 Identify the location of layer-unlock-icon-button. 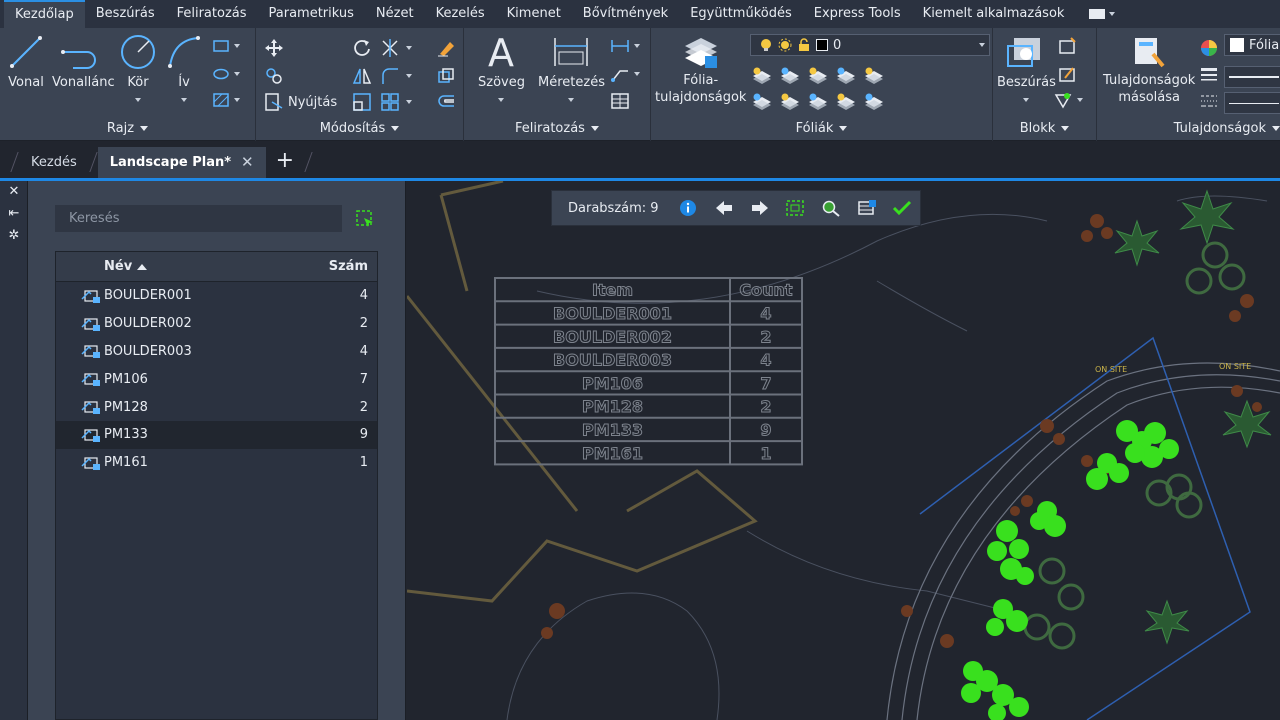
(846, 101).